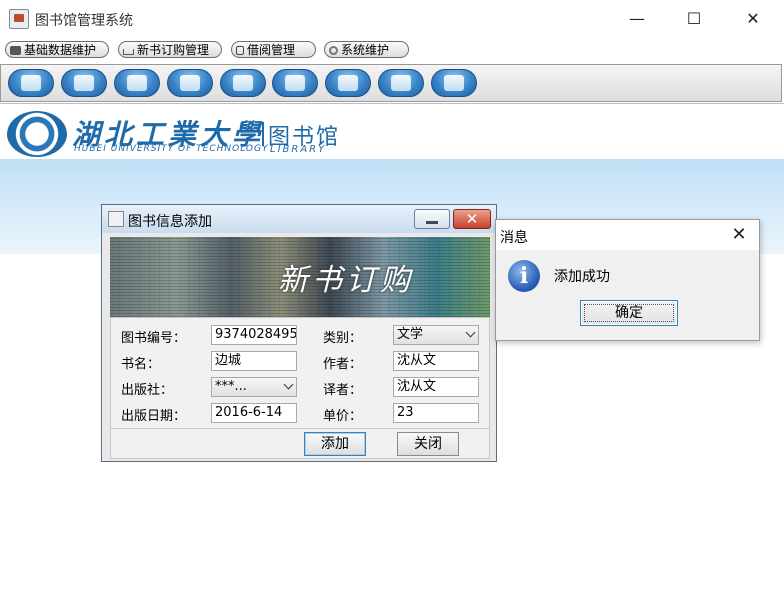 The height and width of the screenshot is (592, 784). I want to click on isbn-field: 9374028495, so click(254, 335).